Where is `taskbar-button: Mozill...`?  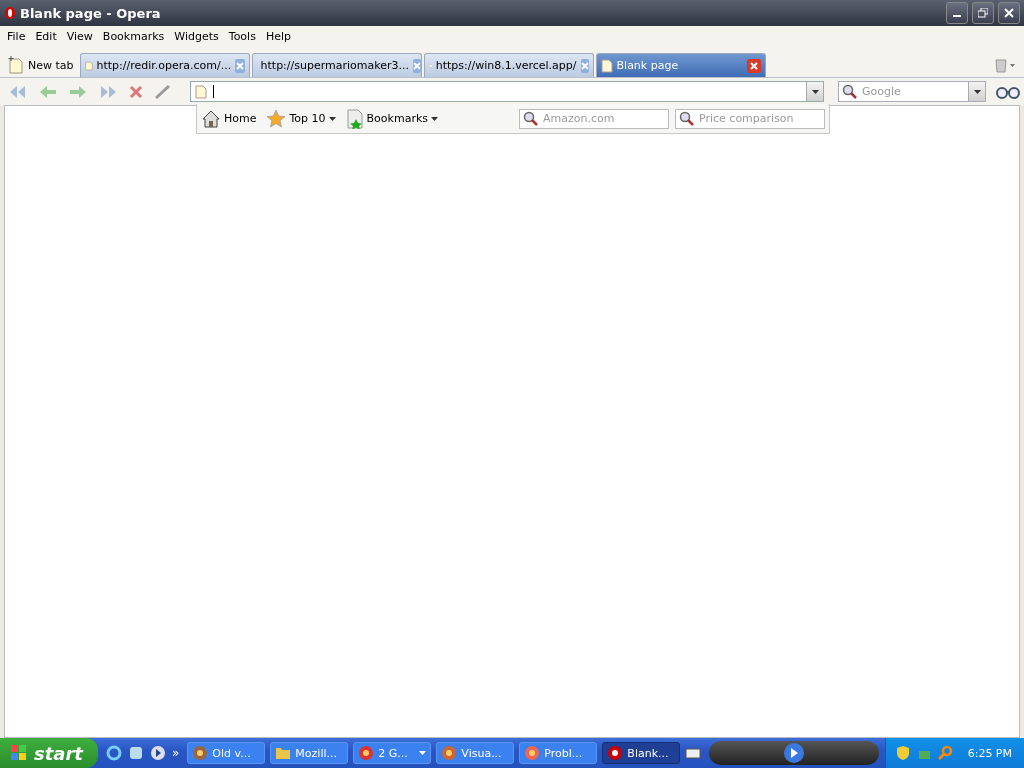
taskbar-button: Mozill... is located at coordinates (309, 753).